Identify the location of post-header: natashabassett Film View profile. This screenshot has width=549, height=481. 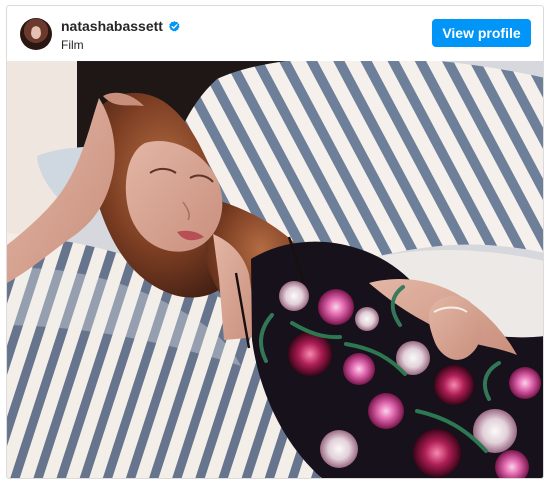
(275, 33).